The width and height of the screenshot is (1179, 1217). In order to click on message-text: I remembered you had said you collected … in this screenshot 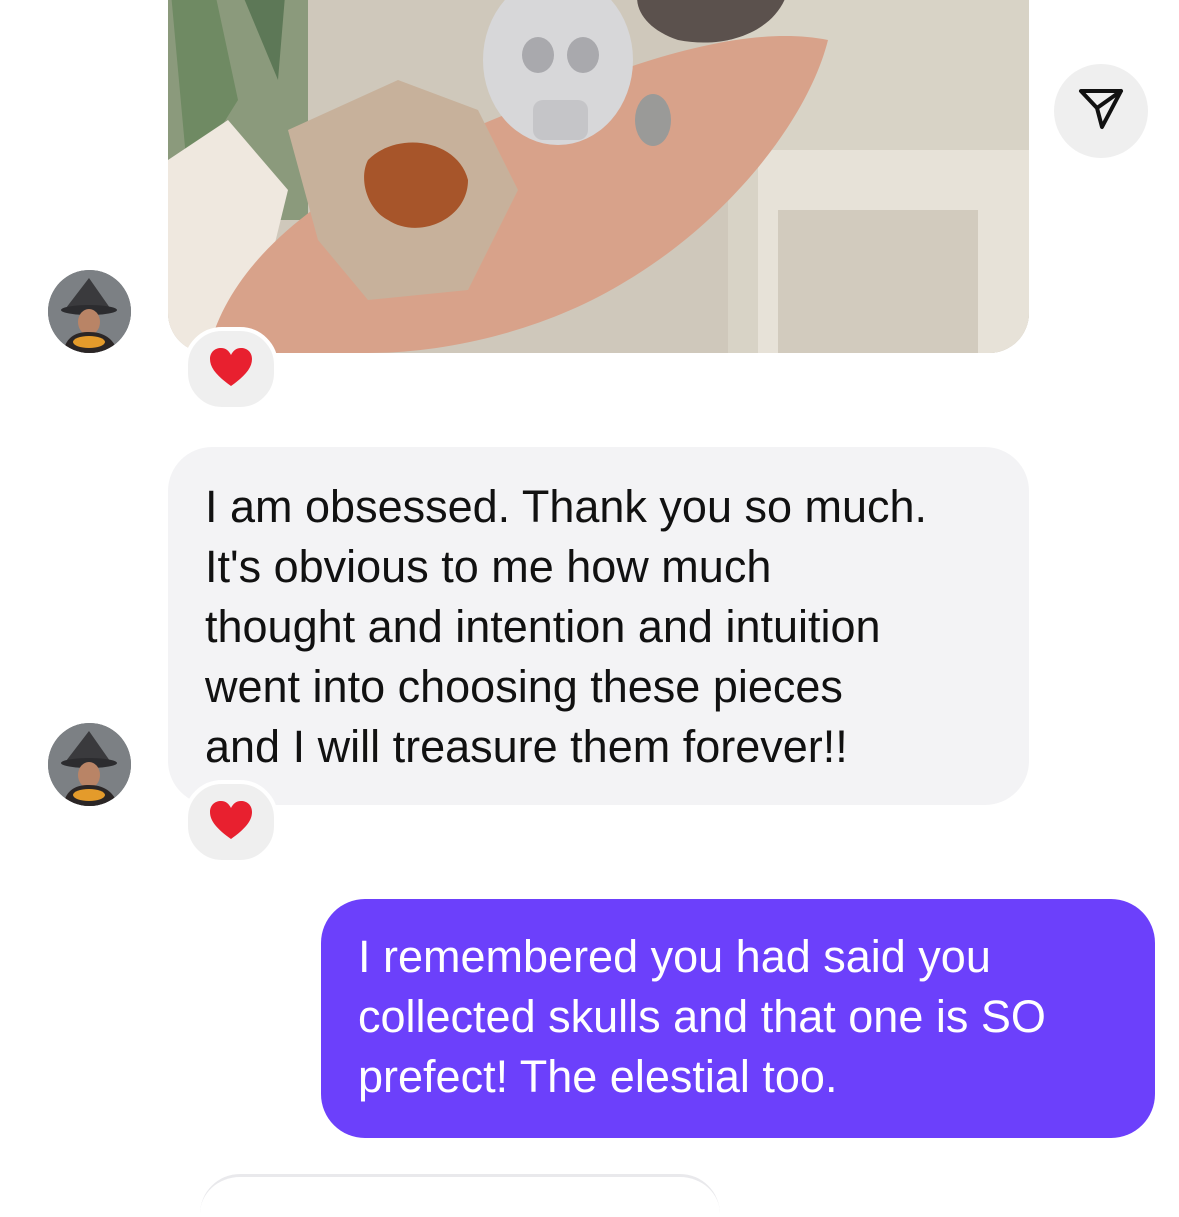, I will do `click(702, 1016)`.